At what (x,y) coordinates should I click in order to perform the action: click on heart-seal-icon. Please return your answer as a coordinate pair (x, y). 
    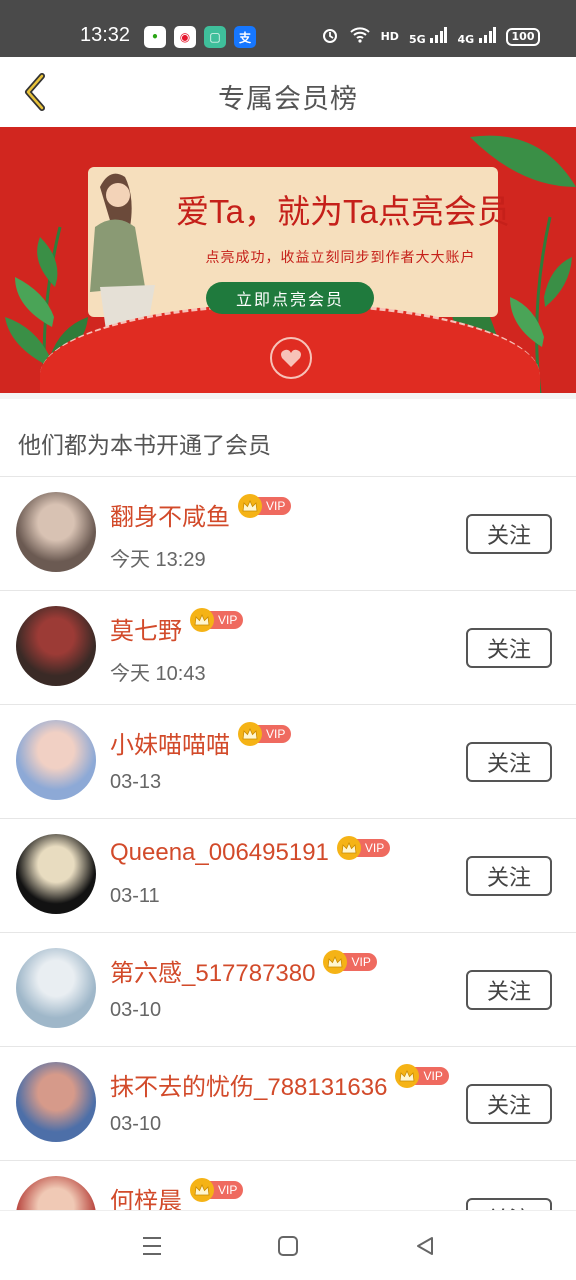
    Looking at the image, I should click on (291, 358).